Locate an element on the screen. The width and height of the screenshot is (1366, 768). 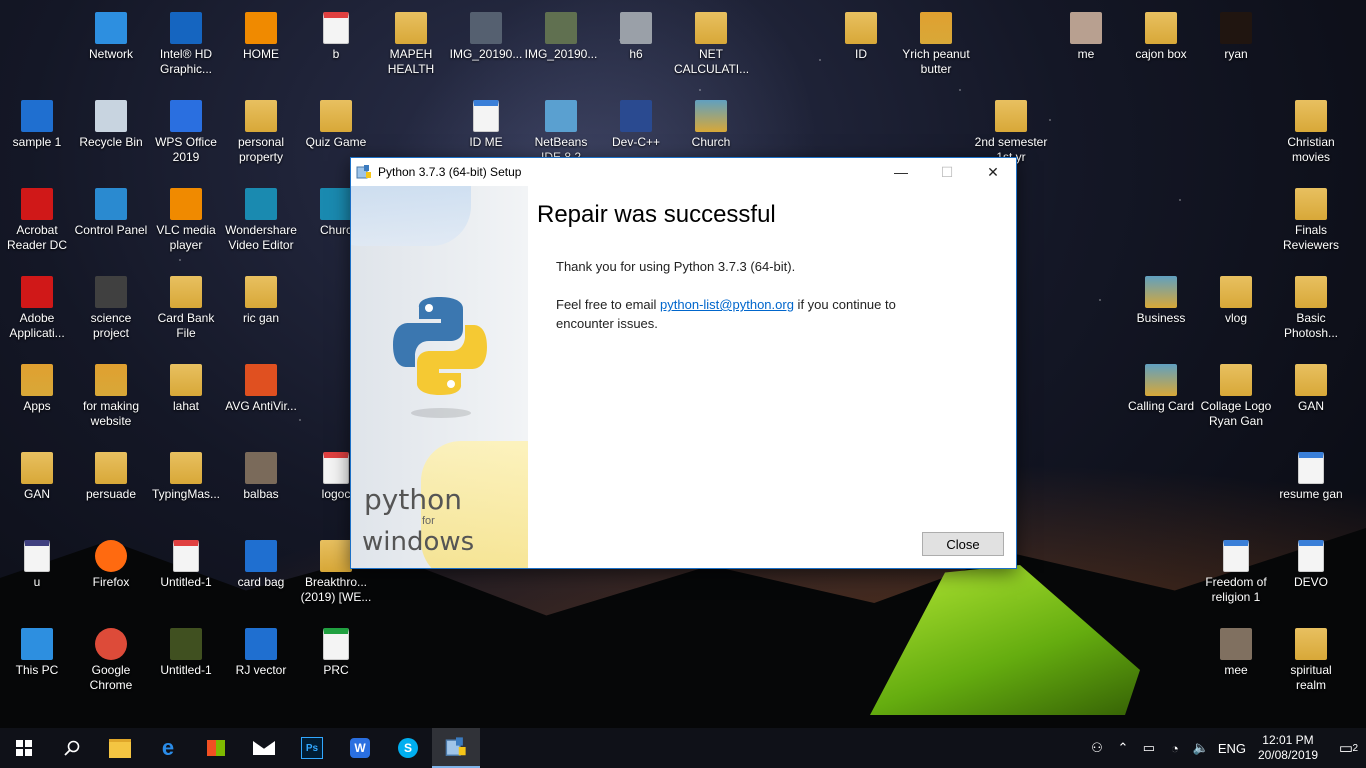
desktop-icon: MAPEH HEALTH is located at coordinates (411, 44).